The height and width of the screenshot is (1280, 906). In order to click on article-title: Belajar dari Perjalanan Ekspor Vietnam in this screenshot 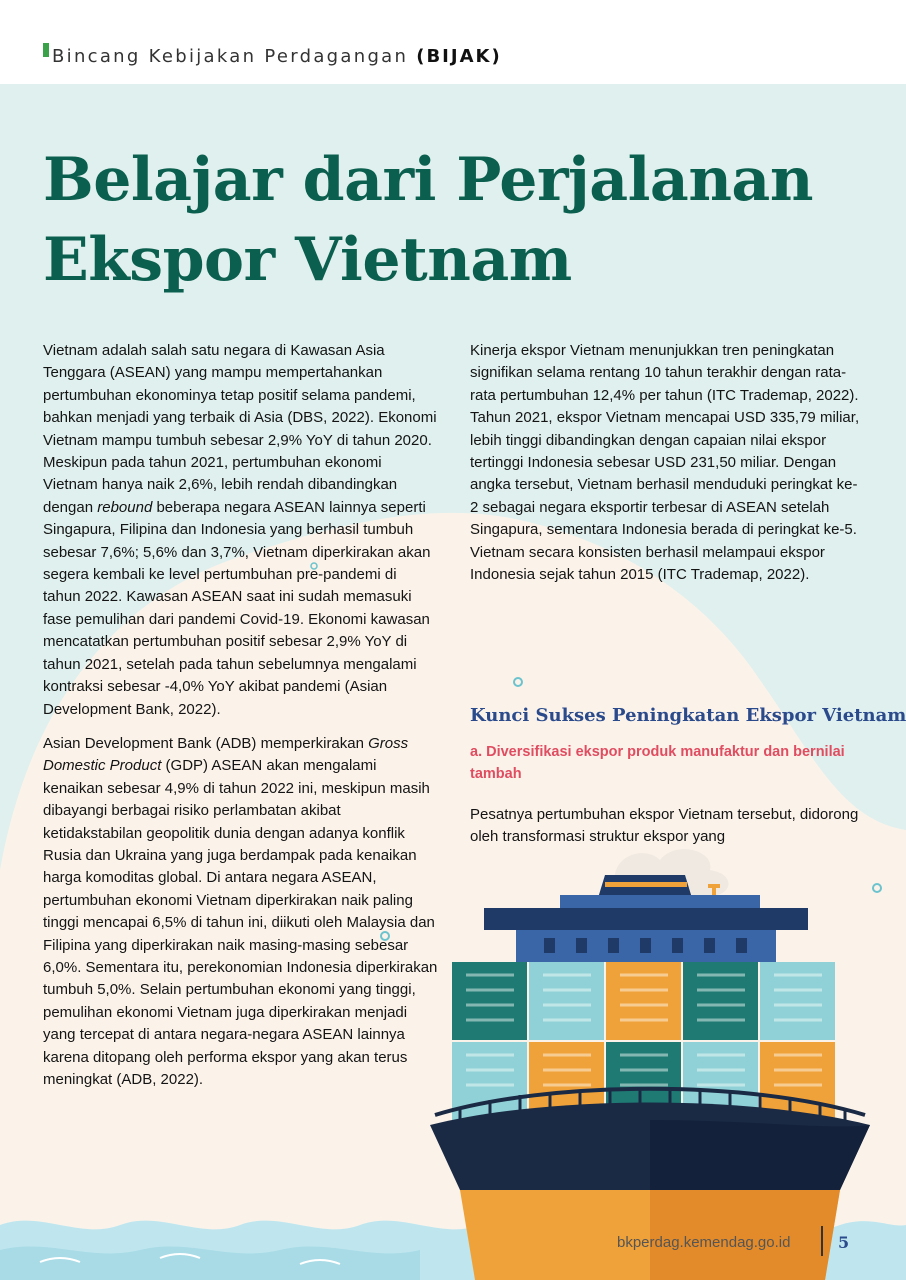, I will do `click(463, 220)`.